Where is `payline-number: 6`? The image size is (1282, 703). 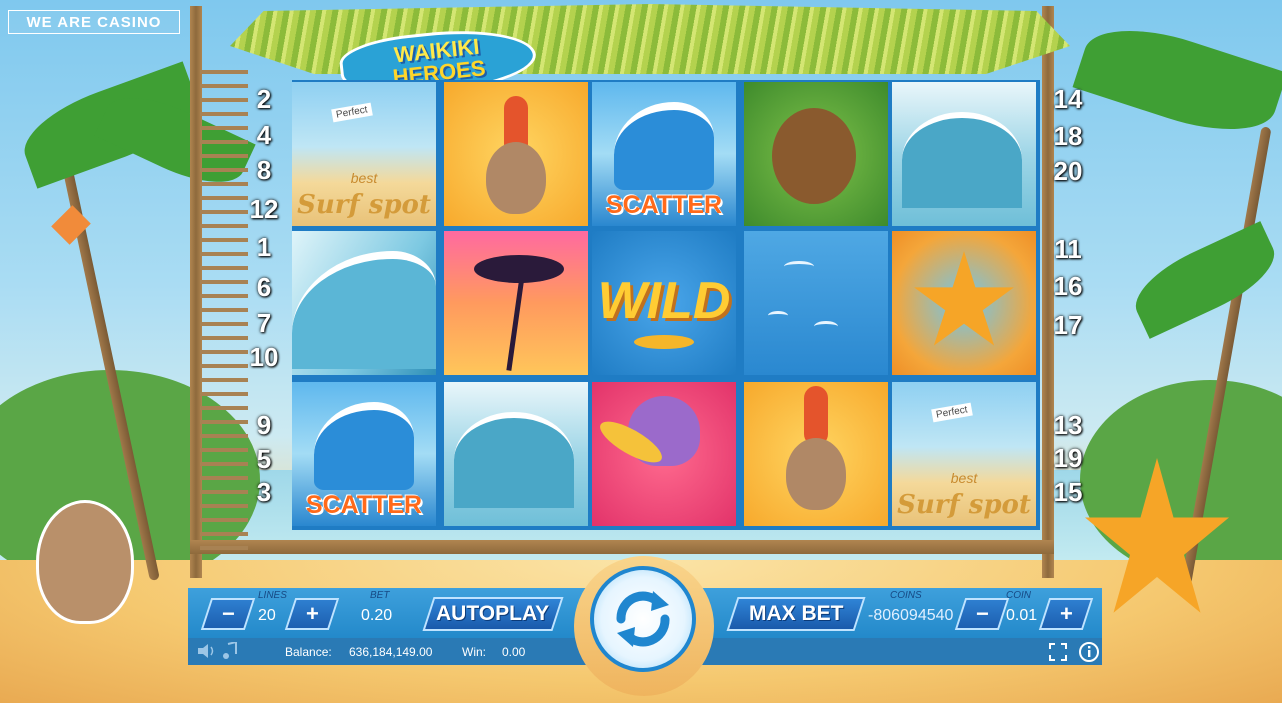
payline-number: 6 is located at coordinates (264, 287).